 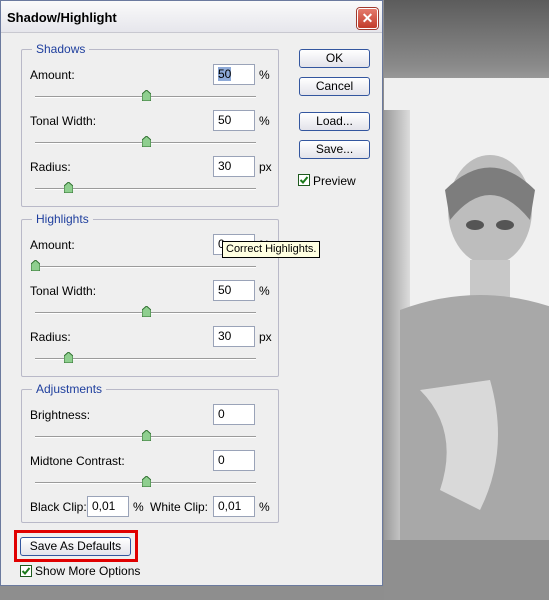 I want to click on shadows-tonal-slider, so click(x=146, y=141).